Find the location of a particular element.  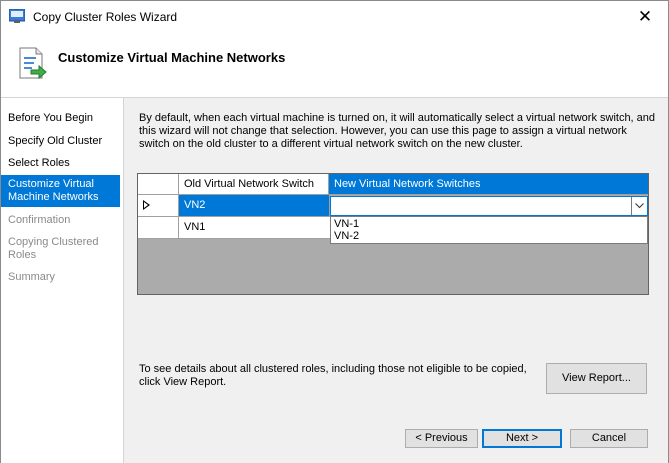

nav-item-before-you-begin: Before You Begin is located at coordinates (60, 118).